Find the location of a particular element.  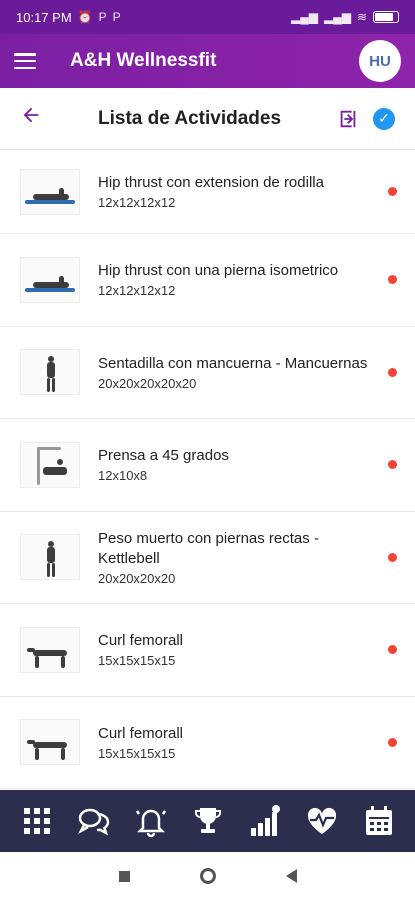

chat-icon is located at coordinates (94, 821).